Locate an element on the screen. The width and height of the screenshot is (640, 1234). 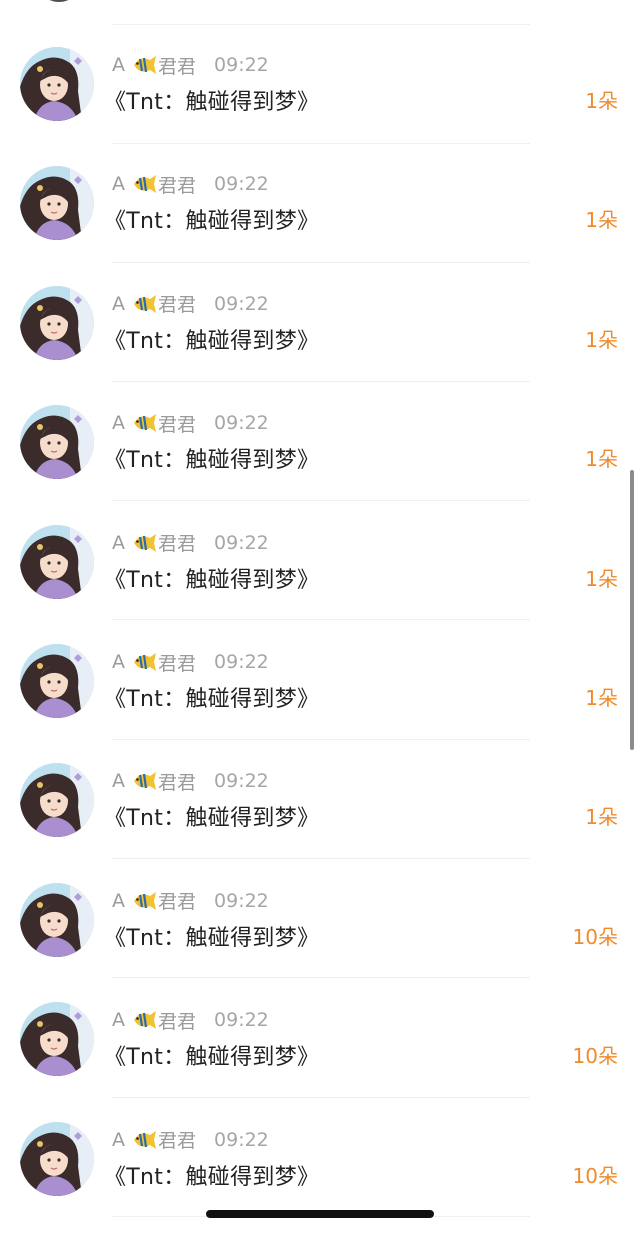
divider is located at coordinates (321, 24).